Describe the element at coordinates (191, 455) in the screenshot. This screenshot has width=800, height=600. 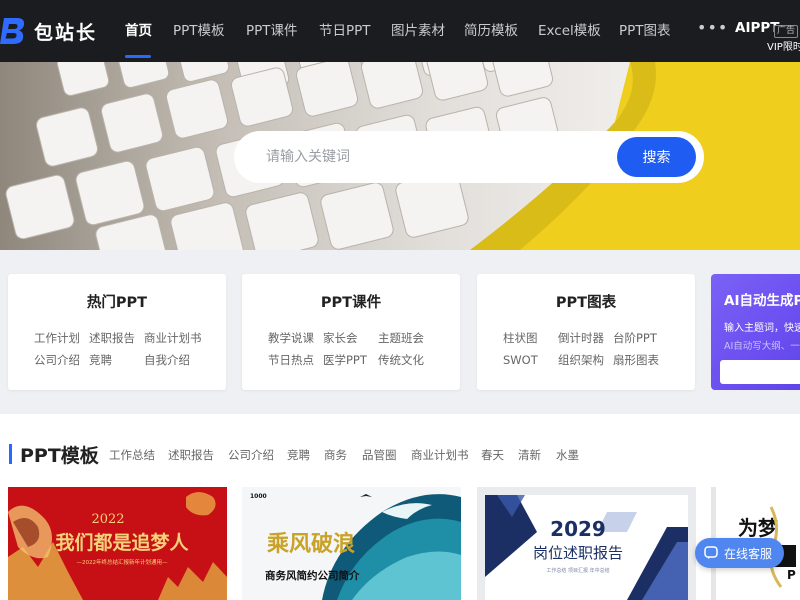
I see `tag-link: 述职报告` at that location.